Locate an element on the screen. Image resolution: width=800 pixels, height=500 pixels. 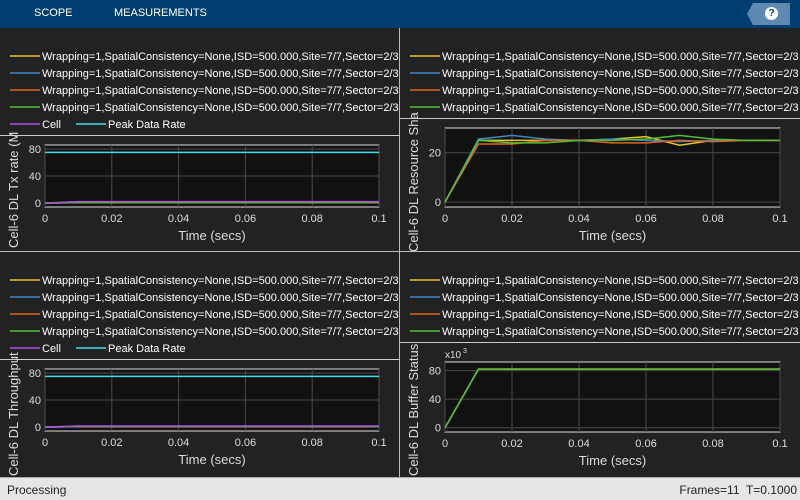
tab-scope: SCOPE is located at coordinates (53, 13).